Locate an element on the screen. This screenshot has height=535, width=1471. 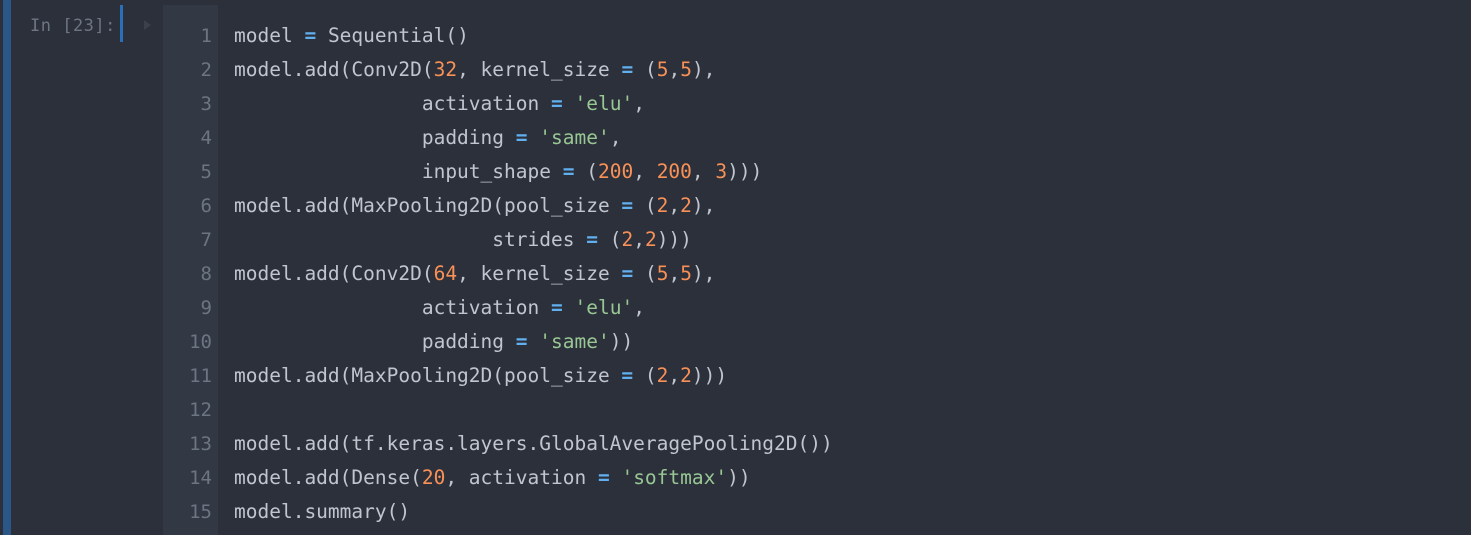
run-cell-icon is located at coordinates (147, 25).